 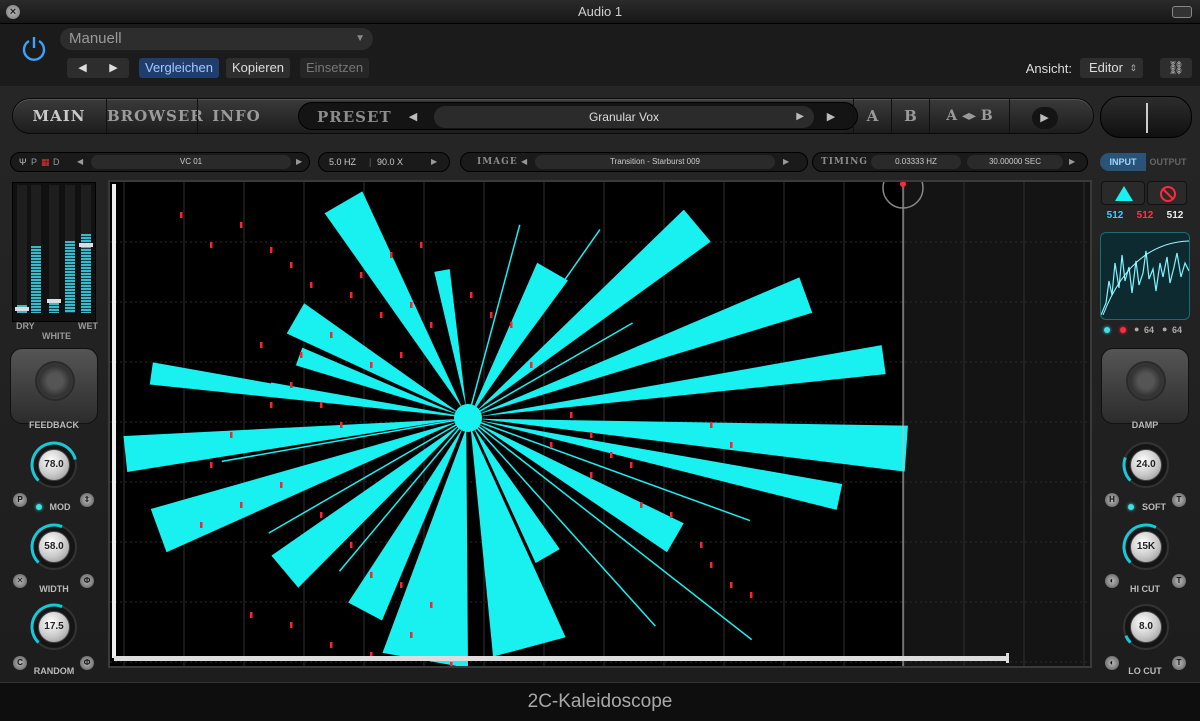 I want to click on width-knob: 17.5, so click(x=54, y=627).